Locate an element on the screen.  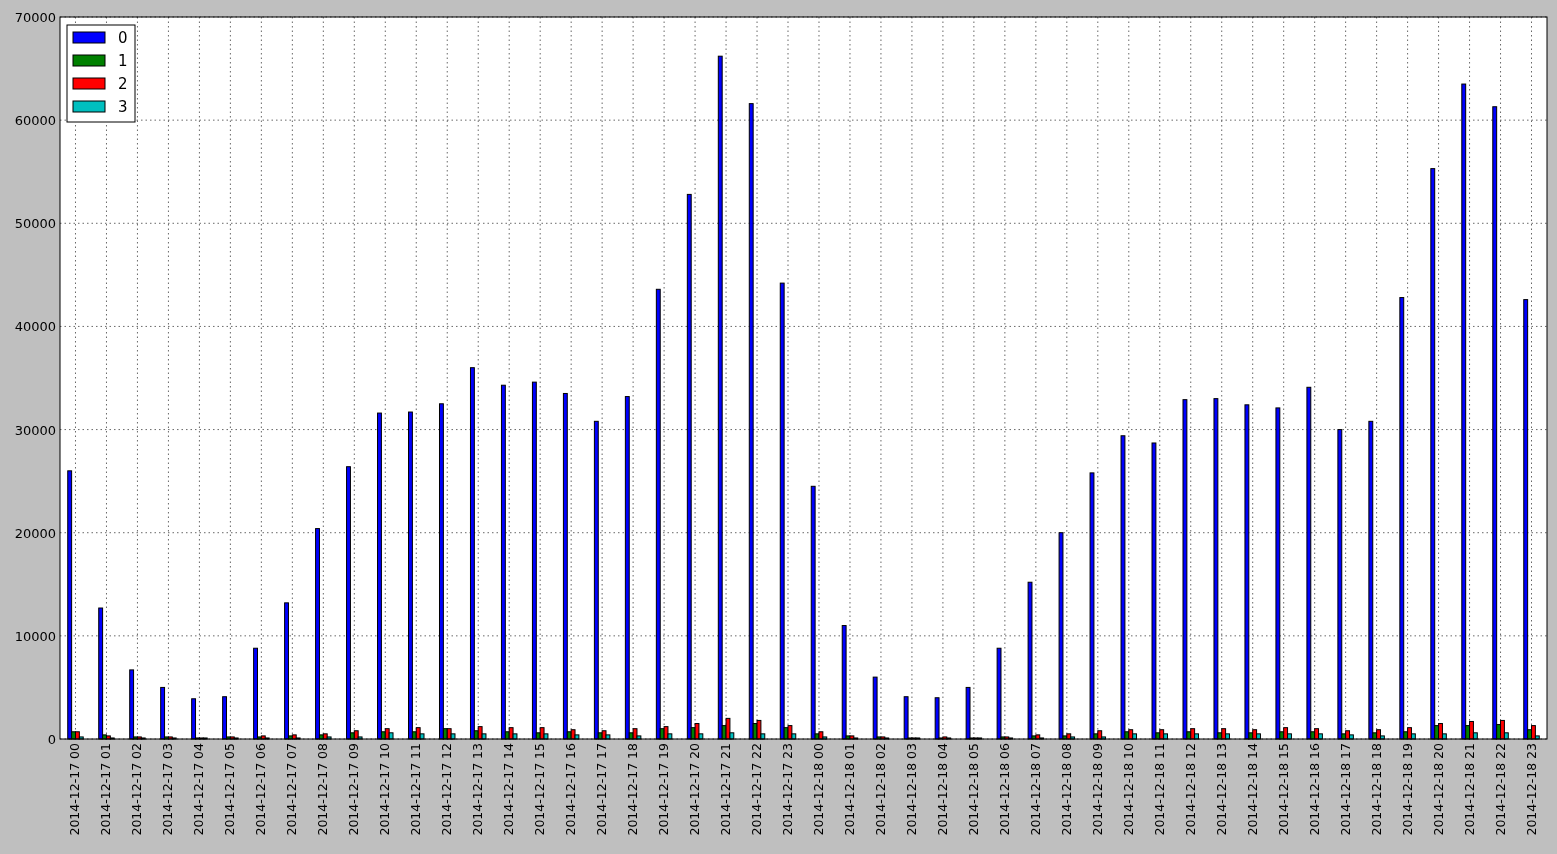
legend-label: 0 is located at coordinates (123, 38).